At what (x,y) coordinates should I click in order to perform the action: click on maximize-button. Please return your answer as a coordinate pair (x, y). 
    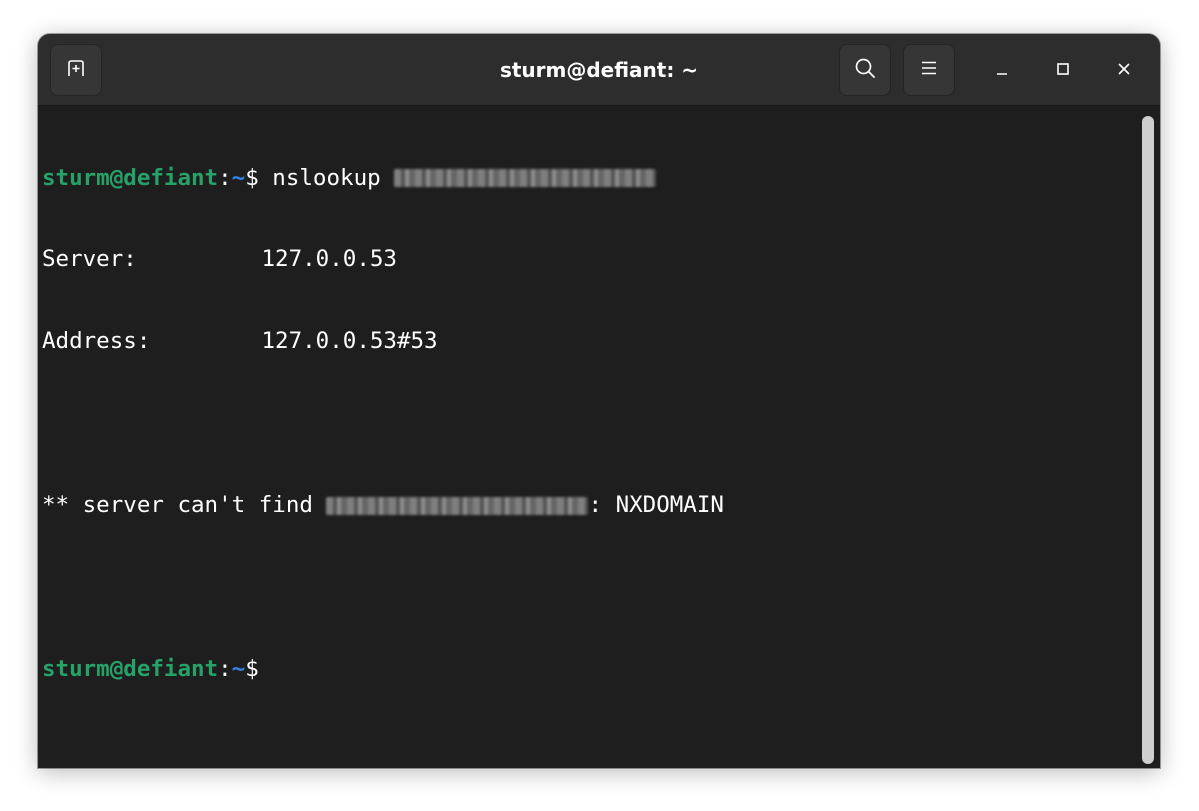
    Looking at the image, I should click on (1063, 71).